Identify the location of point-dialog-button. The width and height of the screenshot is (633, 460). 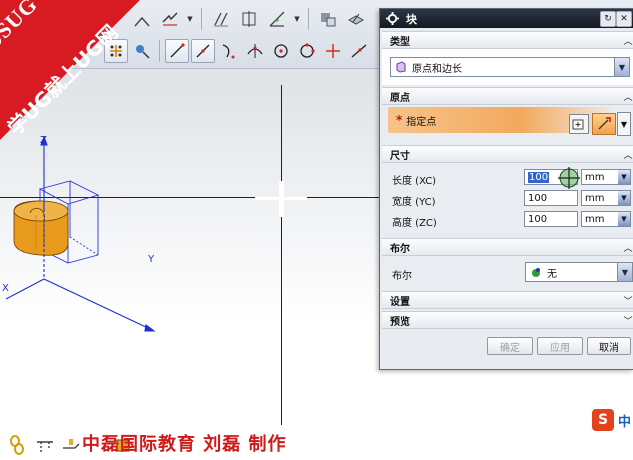
(579, 124).